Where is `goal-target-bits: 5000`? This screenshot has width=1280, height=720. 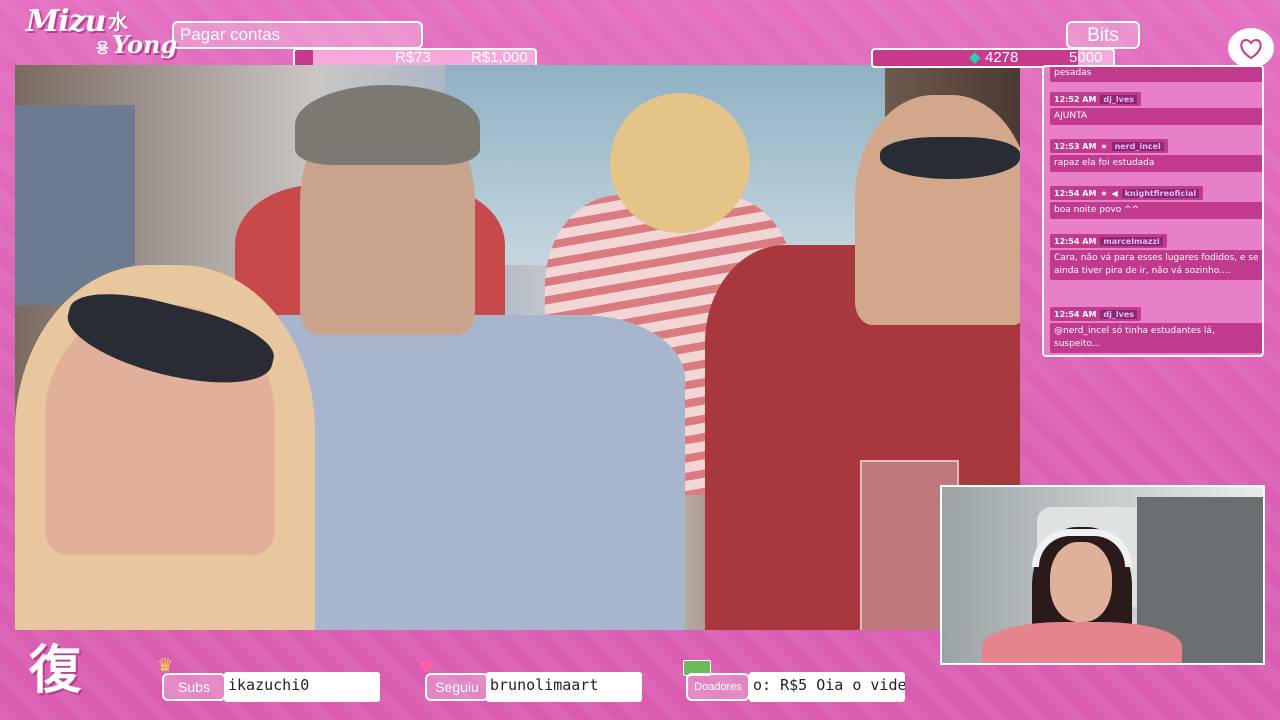 goal-target-bits: 5000 is located at coordinates (1086, 57).